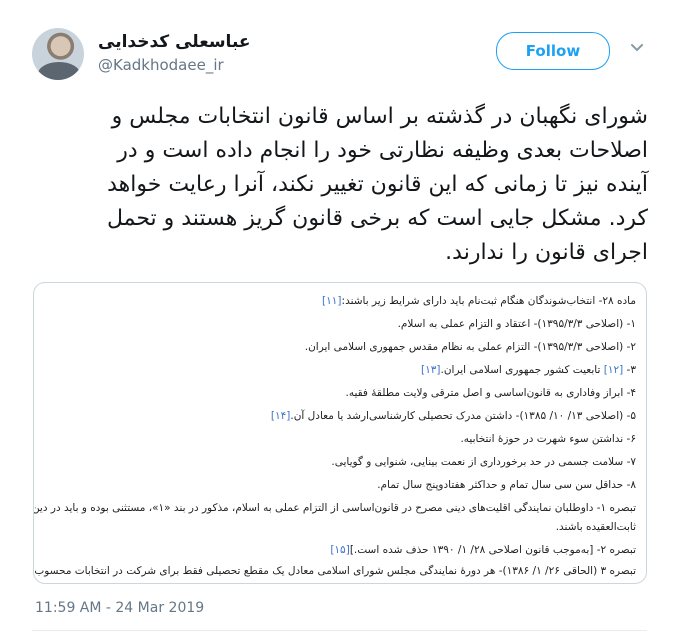  Describe the element at coordinates (119, 608) in the screenshot. I see `tweet-timestamp: 11:59 AM - 24 Mar 2019` at that location.